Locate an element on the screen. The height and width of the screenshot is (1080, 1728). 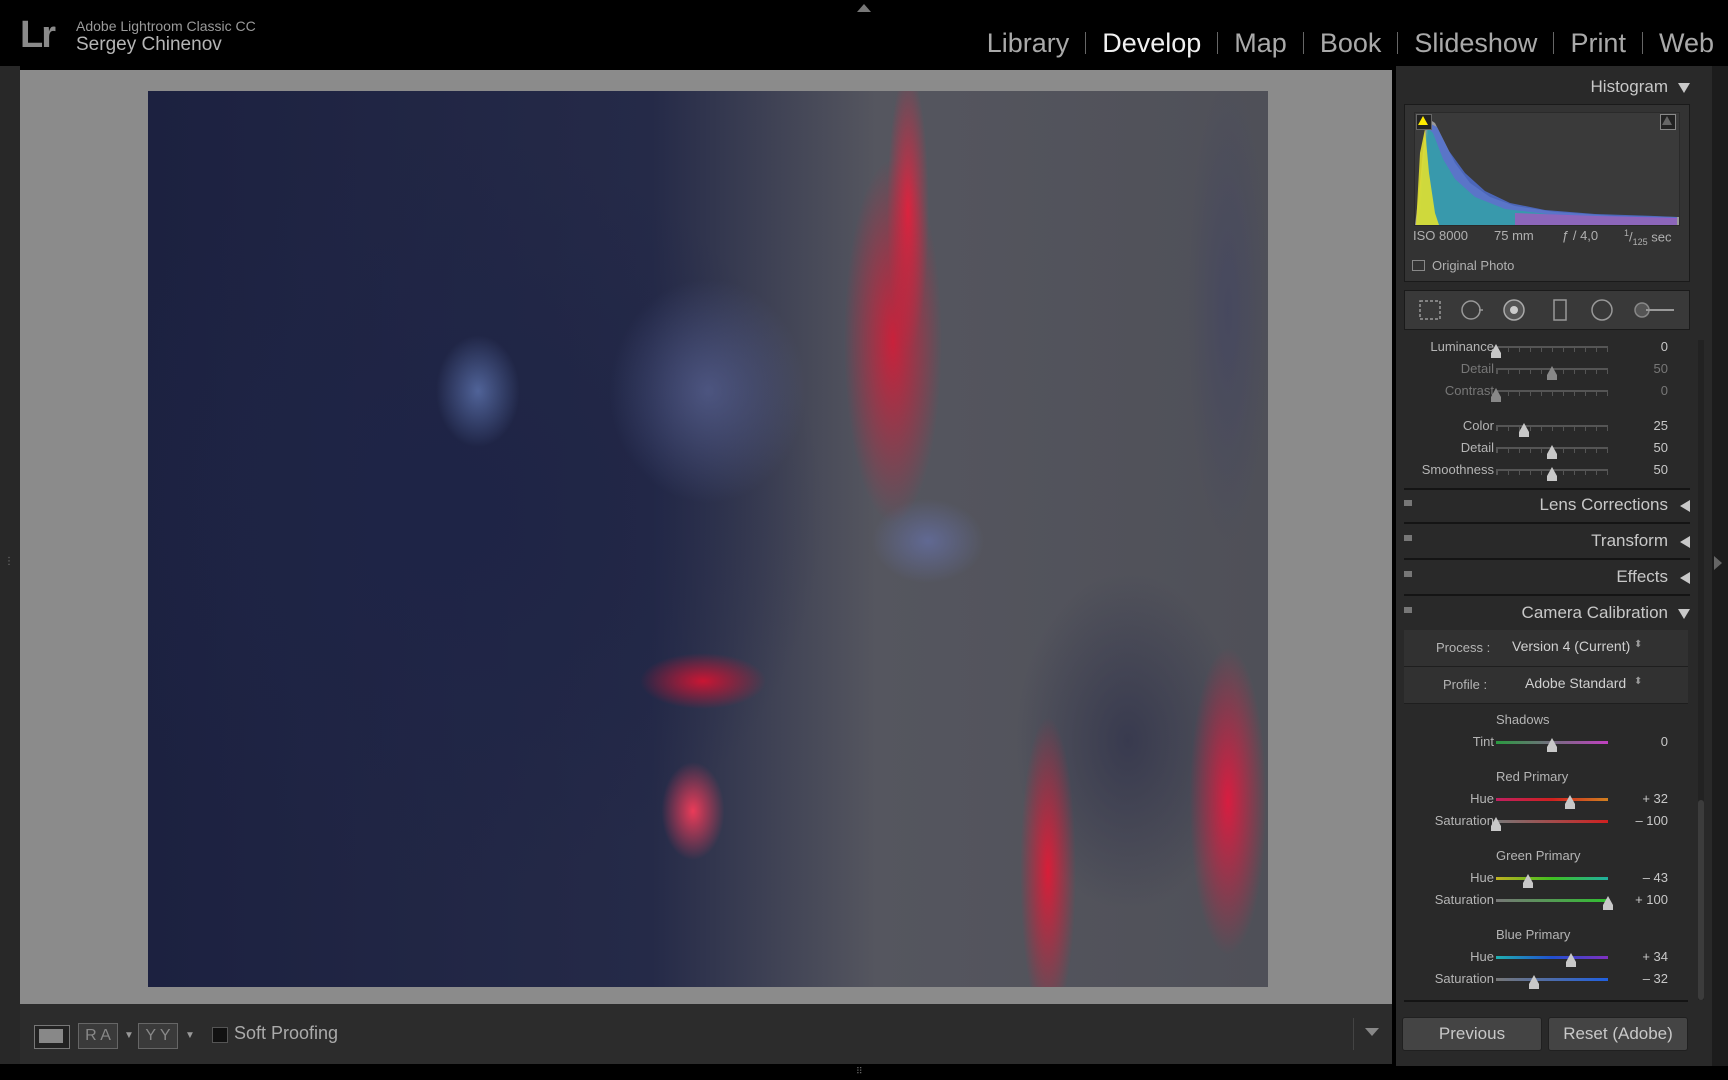
highlight-clipping-icon is located at coordinates (1667, 120).